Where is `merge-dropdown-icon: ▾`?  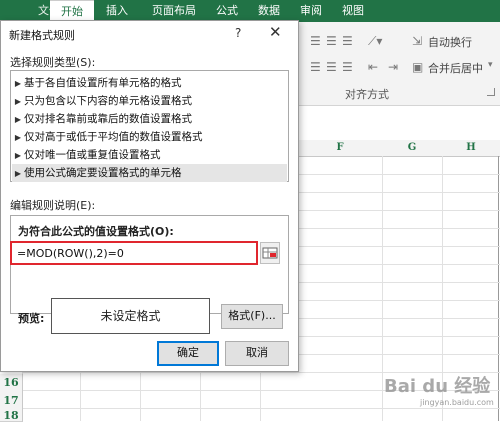 merge-dropdown-icon: ▾ is located at coordinates (490, 65).